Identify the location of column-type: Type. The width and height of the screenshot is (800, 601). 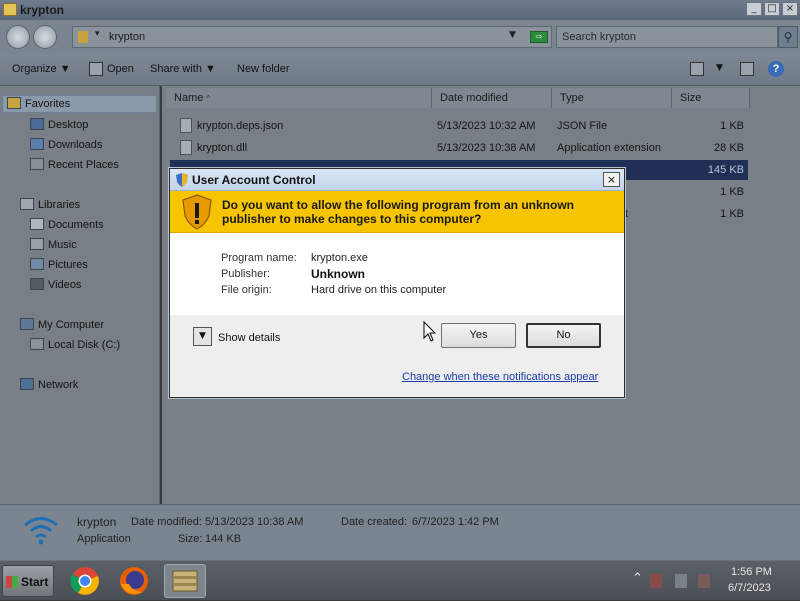
(612, 98).